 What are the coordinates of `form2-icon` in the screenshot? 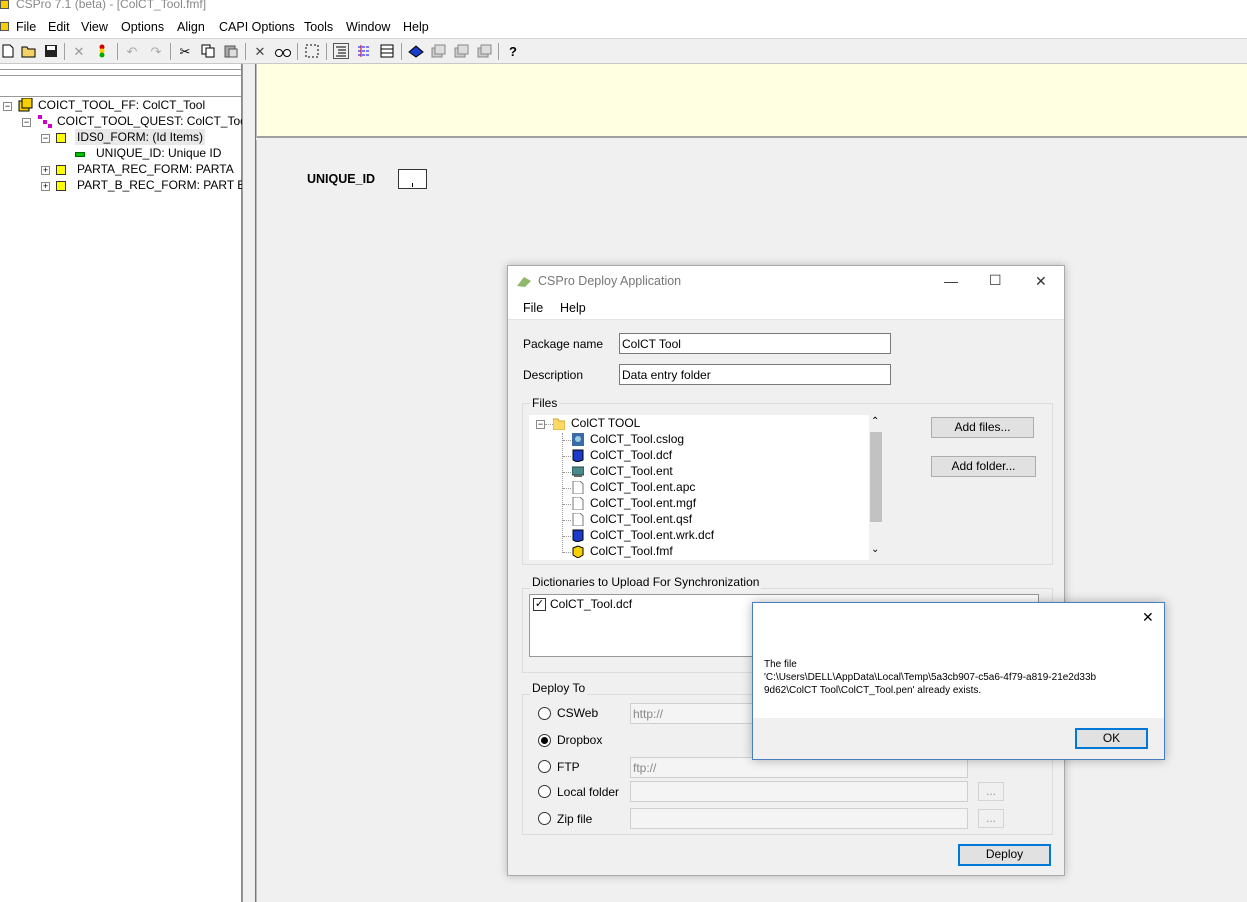 It's located at (462, 51).